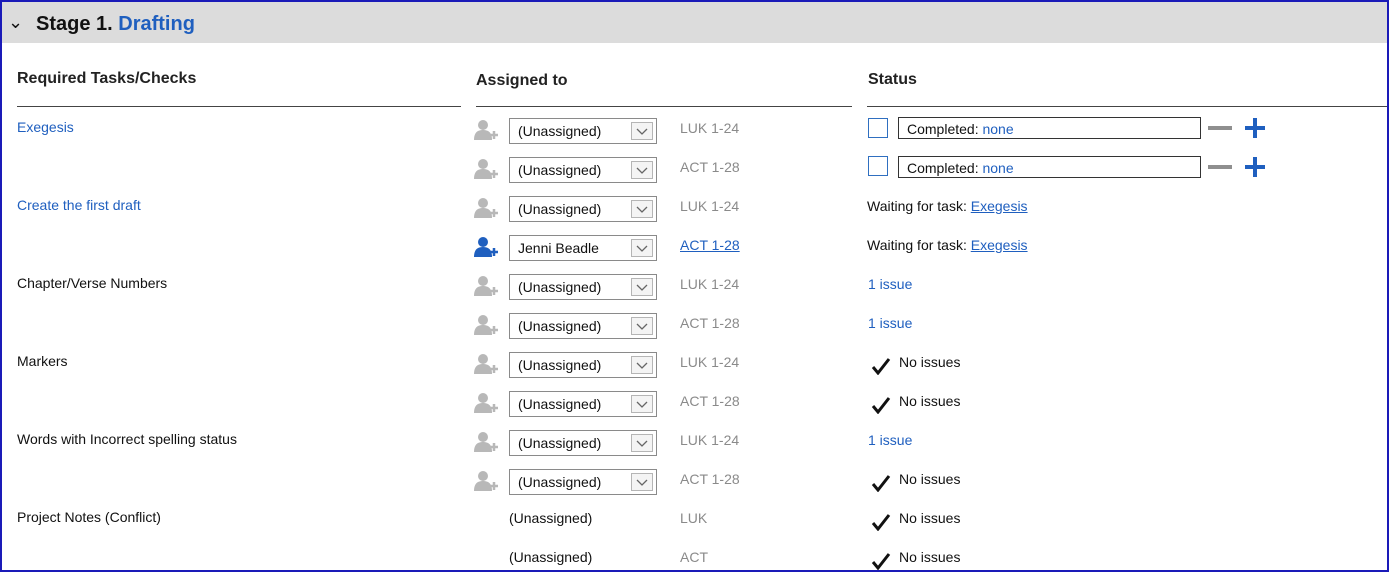 The height and width of the screenshot is (572, 1389). I want to click on book-range: ACT, so click(694, 557).